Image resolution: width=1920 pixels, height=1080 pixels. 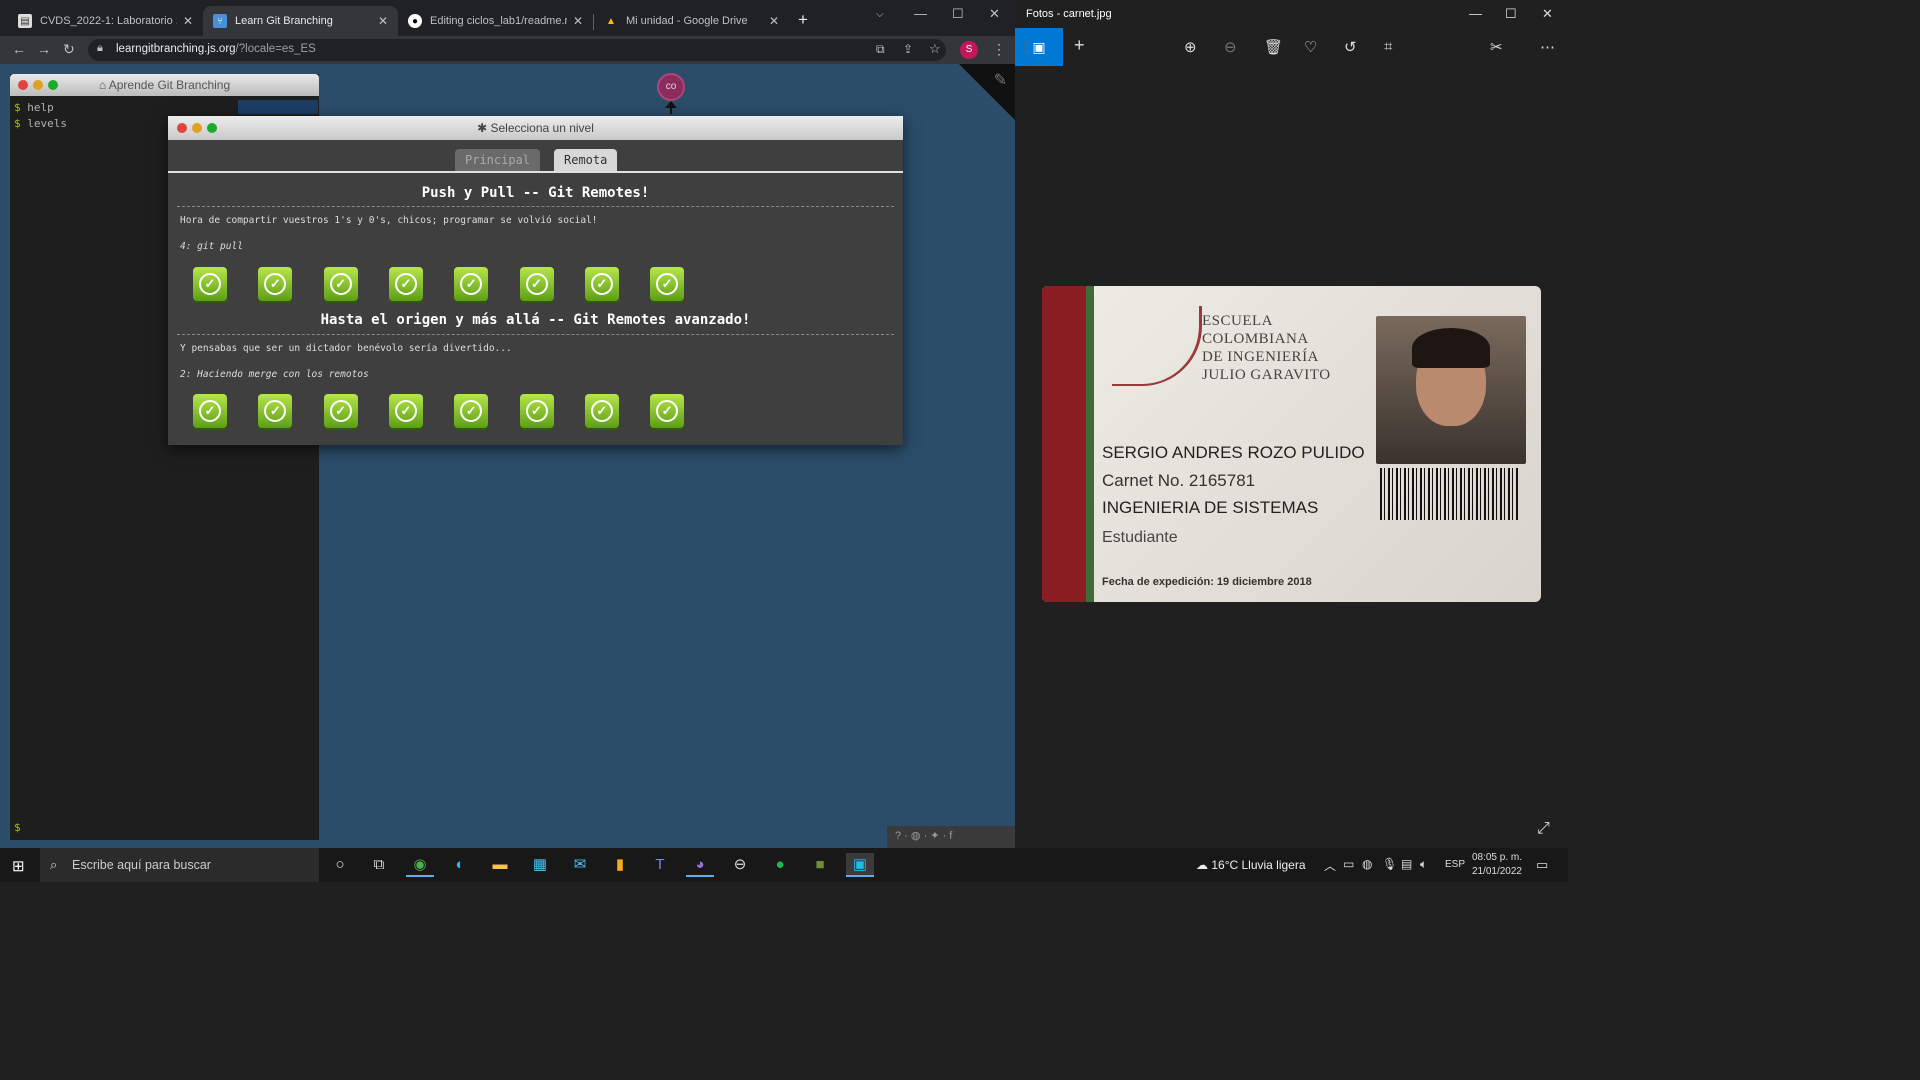 What do you see at coordinates (220, 21) in the screenshot?
I see `git-branching-icon: ⑂` at bounding box center [220, 21].